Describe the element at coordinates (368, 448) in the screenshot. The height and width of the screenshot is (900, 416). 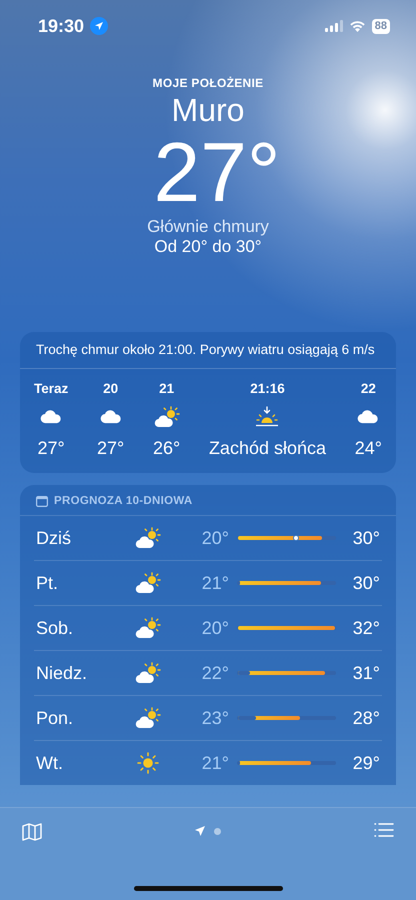
I see `hour-value: 24°` at that location.